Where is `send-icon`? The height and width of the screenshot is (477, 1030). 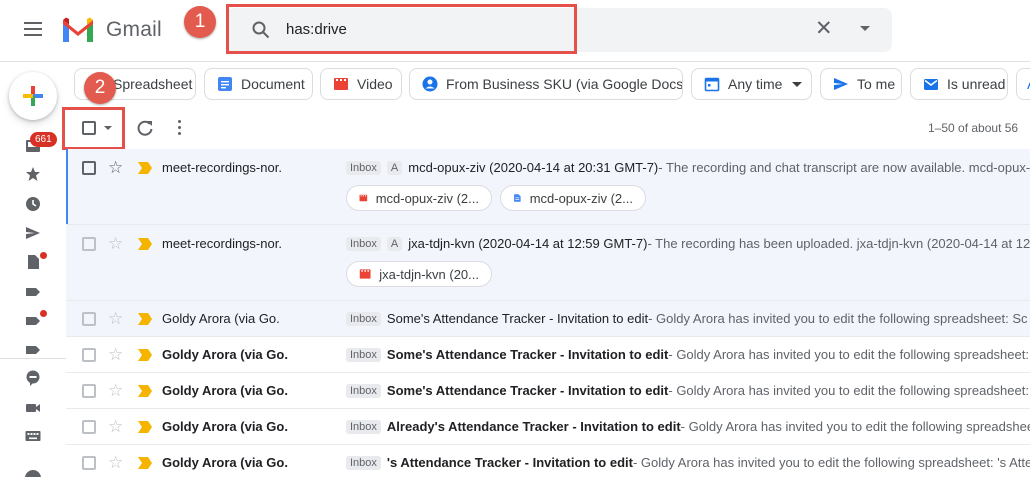 send-icon is located at coordinates (841, 84).